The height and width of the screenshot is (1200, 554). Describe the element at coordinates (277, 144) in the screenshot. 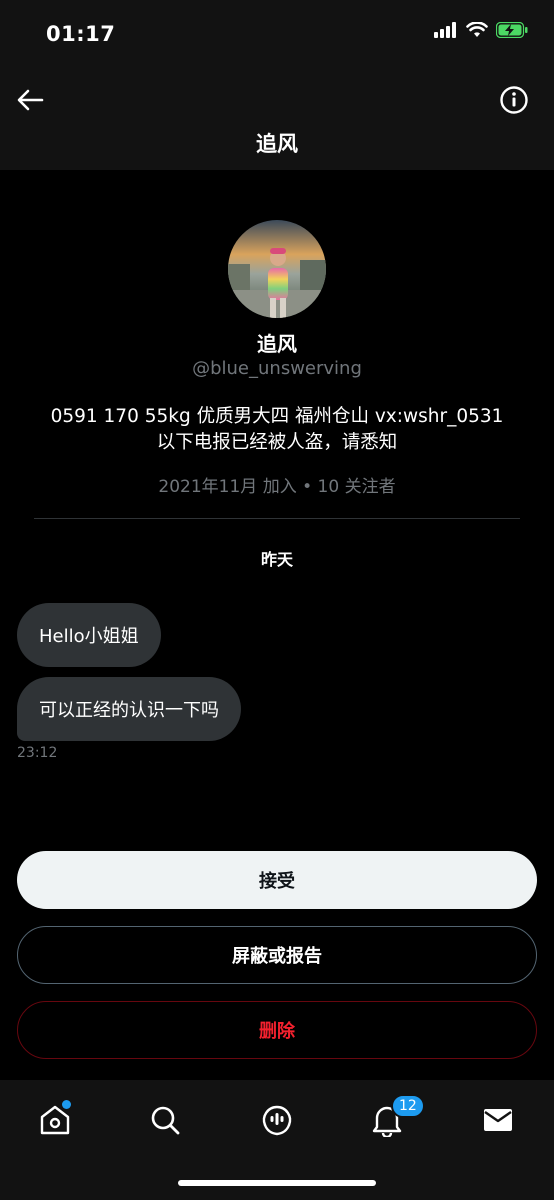

I see `header-title: 追风` at that location.